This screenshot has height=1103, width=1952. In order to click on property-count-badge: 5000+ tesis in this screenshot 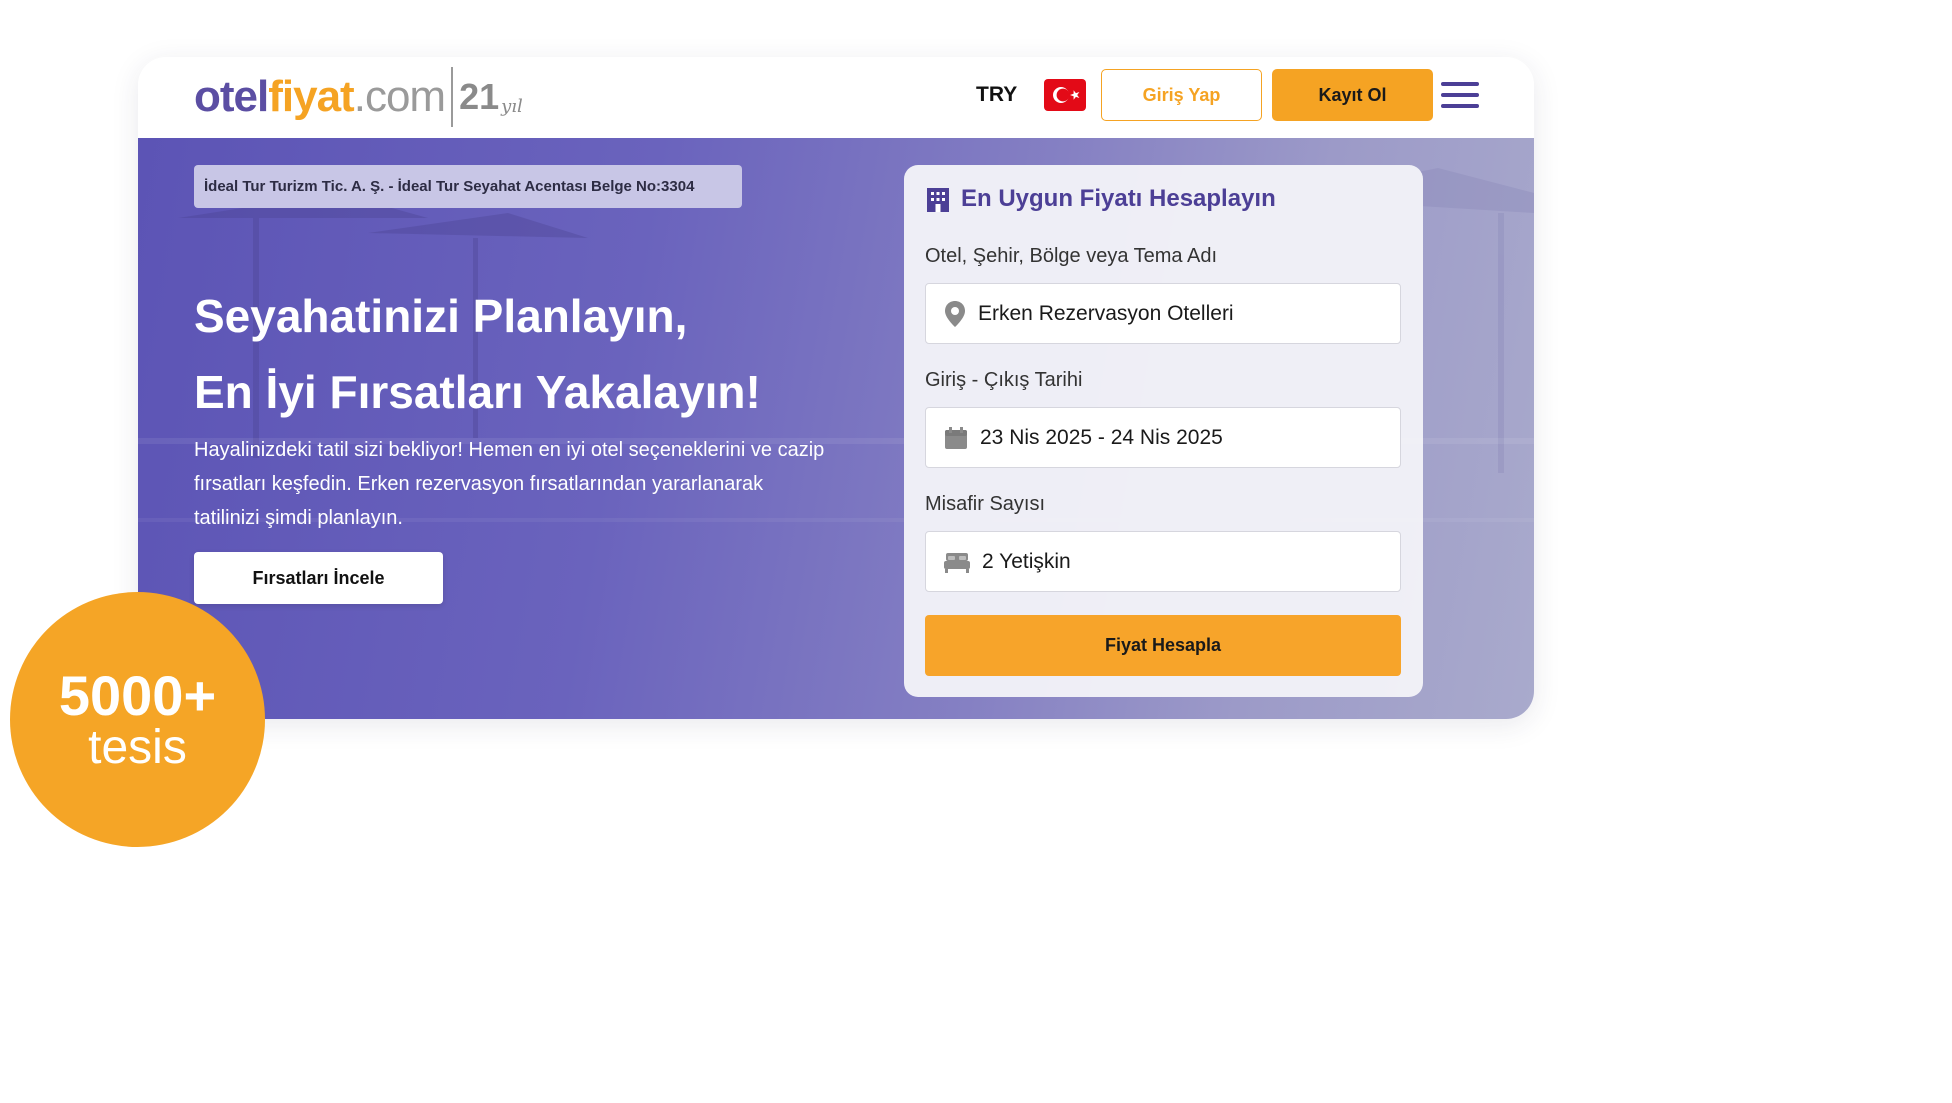, I will do `click(137, 719)`.